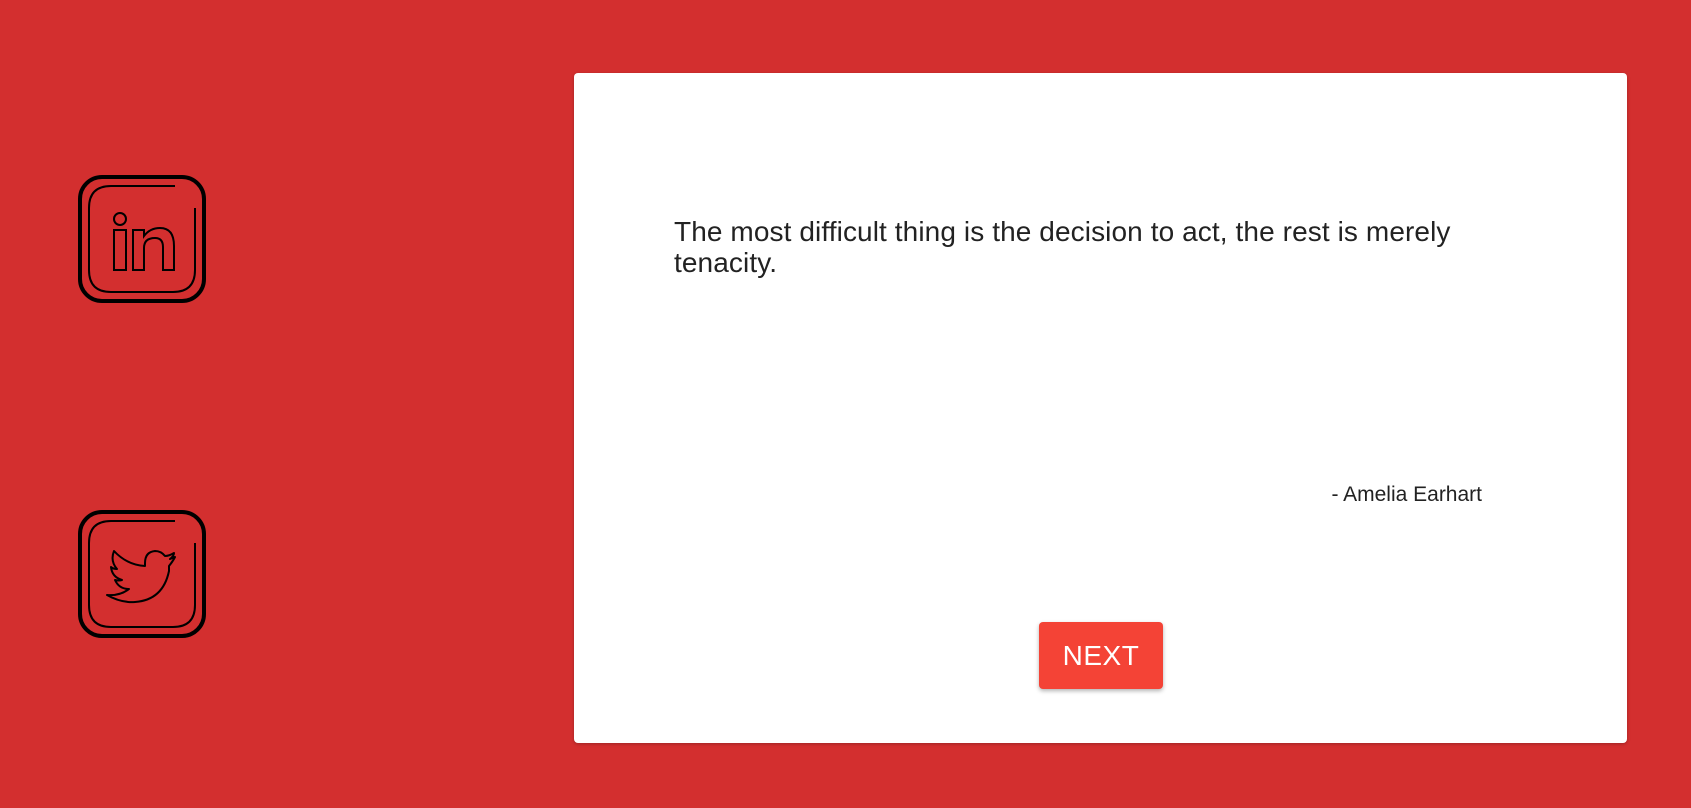  What do you see at coordinates (1406, 494) in the screenshot?
I see `quote-author: - Amelia Earhart` at bounding box center [1406, 494].